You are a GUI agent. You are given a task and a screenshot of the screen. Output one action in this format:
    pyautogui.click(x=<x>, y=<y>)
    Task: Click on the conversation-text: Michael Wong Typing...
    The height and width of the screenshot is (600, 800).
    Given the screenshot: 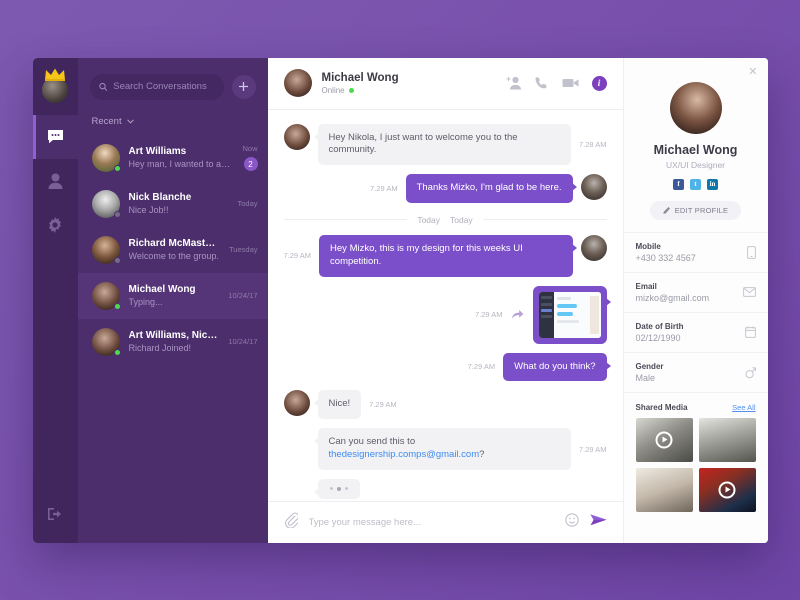 What is the action you would take?
    pyautogui.click(x=174, y=295)
    